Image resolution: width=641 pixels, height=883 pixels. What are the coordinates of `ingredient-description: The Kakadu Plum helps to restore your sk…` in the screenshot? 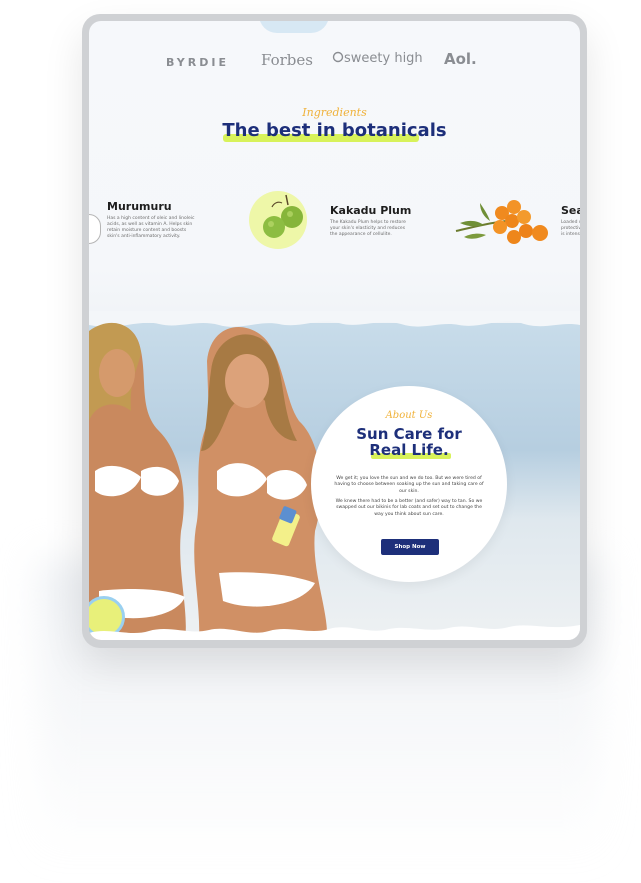 It's located at (368, 228).